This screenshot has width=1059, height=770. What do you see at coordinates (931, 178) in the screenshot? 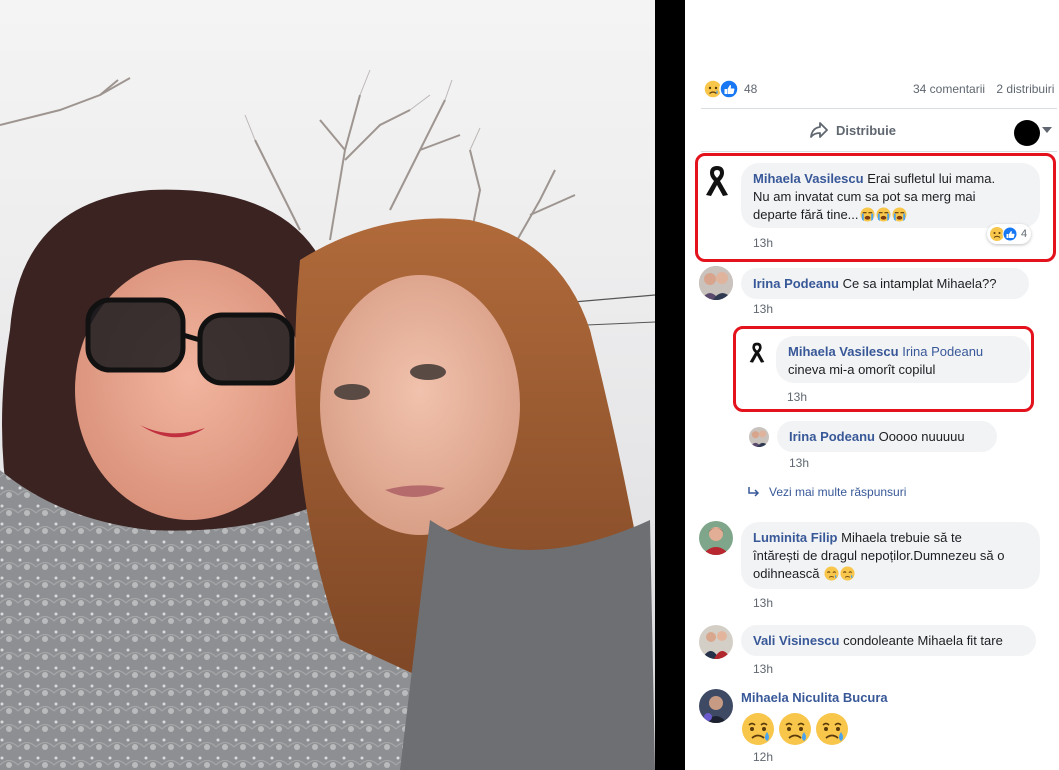
I see `comment-text: Erai sufletul lui mama.` at bounding box center [931, 178].